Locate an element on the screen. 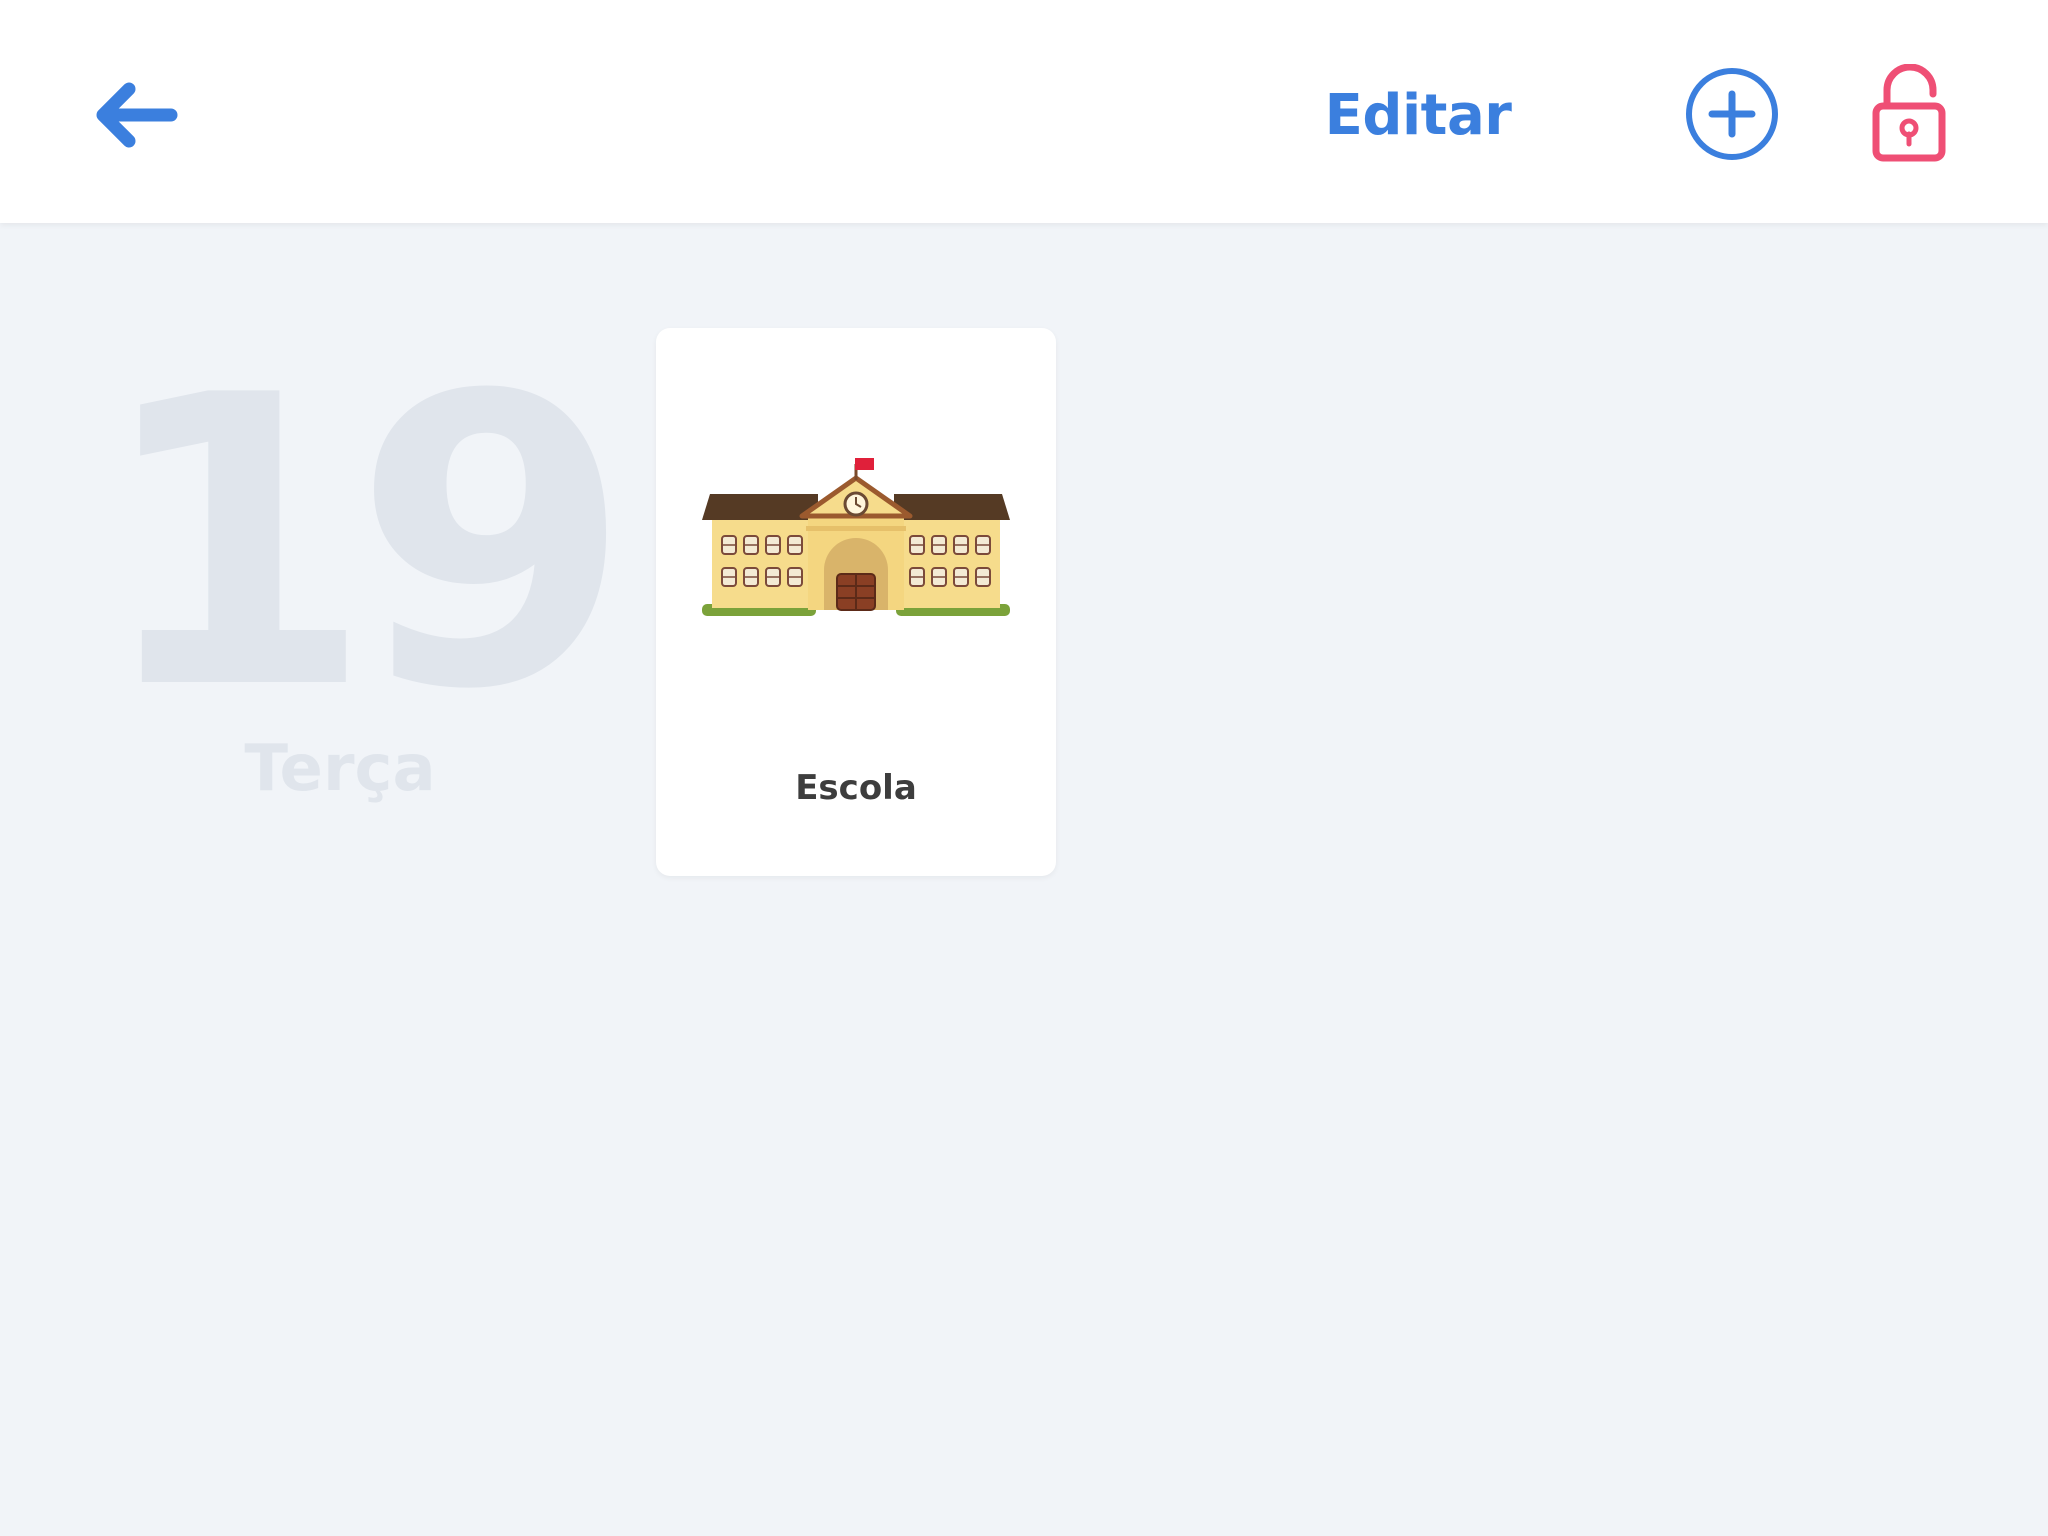 This screenshot has height=1536, width=2048. weekday-label: Terça is located at coordinates (340, 769).